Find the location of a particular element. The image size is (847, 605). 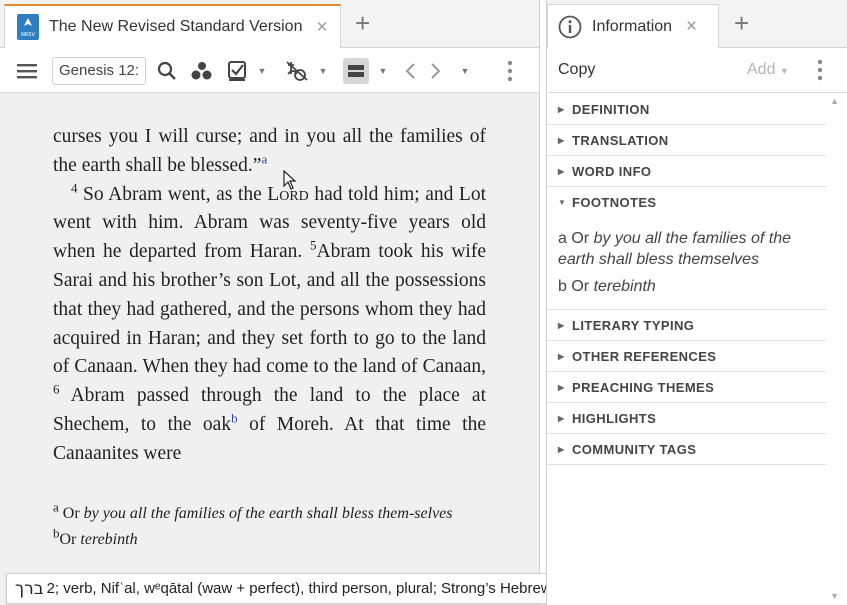

section-literary-typing: ▶ LITERARY TYPING is located at coordinates (687, 325).